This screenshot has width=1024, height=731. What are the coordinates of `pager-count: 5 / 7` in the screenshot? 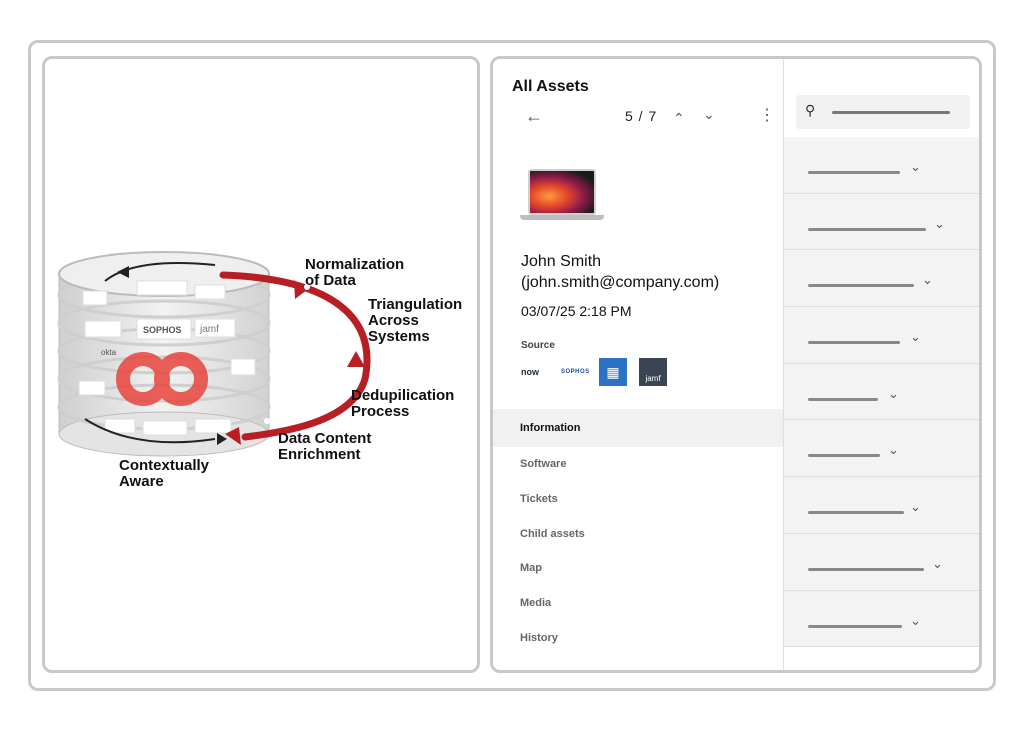 It's located at (641, 116).